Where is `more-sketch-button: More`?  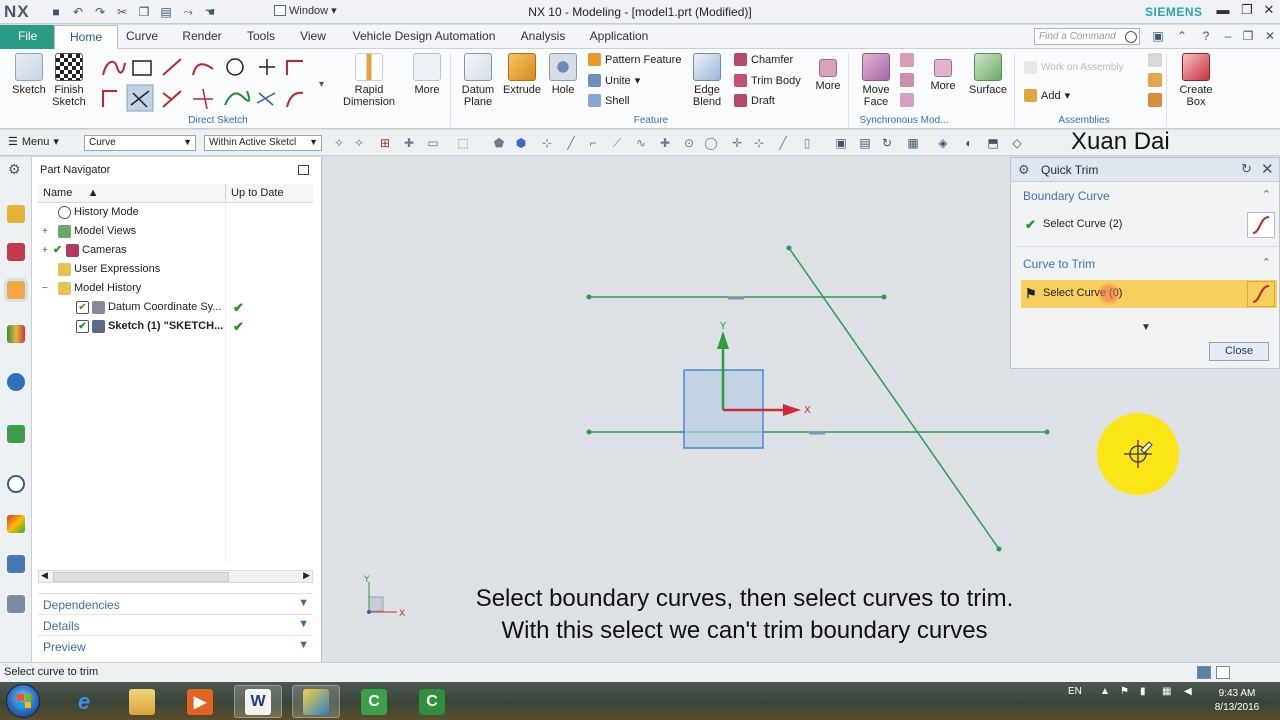 more-sketch-button: More is located at coordinates (427, 74).